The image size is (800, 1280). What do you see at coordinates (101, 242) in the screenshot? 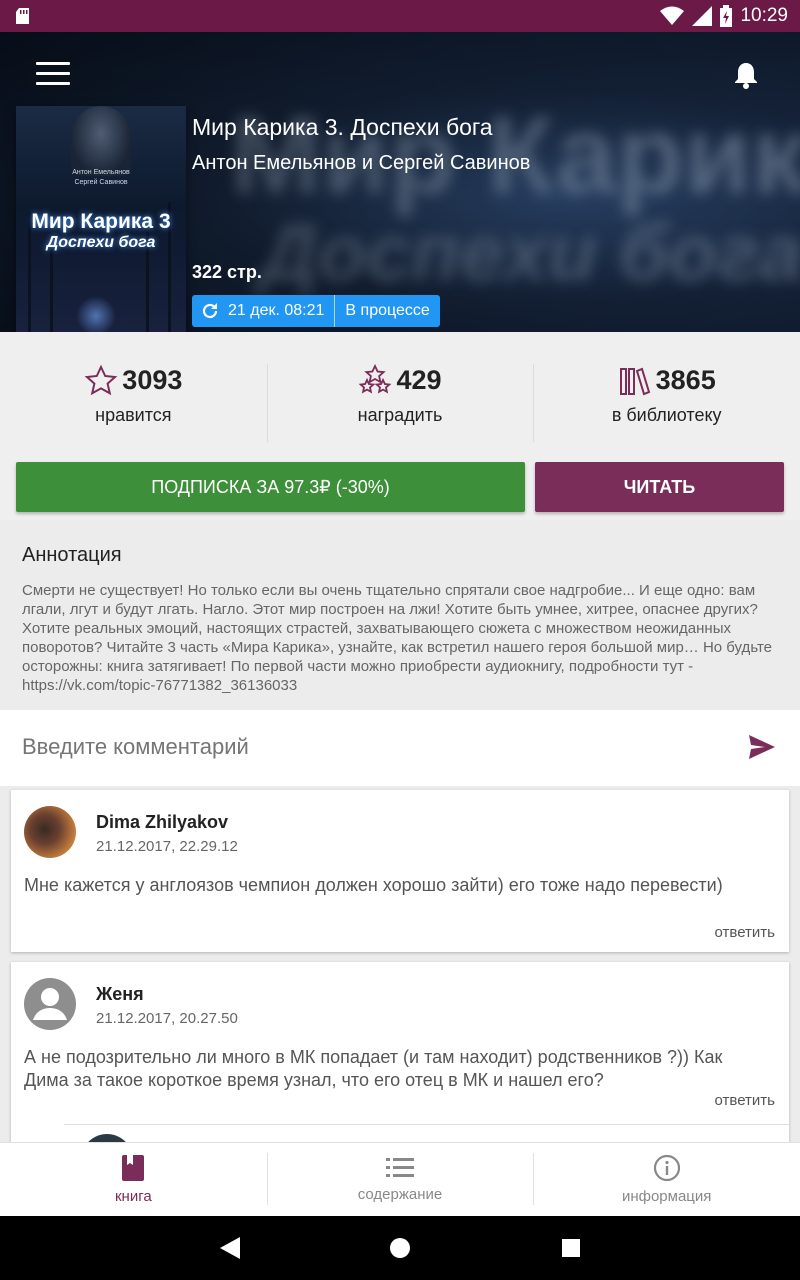
I see `cover-subtitle: Доспехи бога` at bounding box center [101, 242].